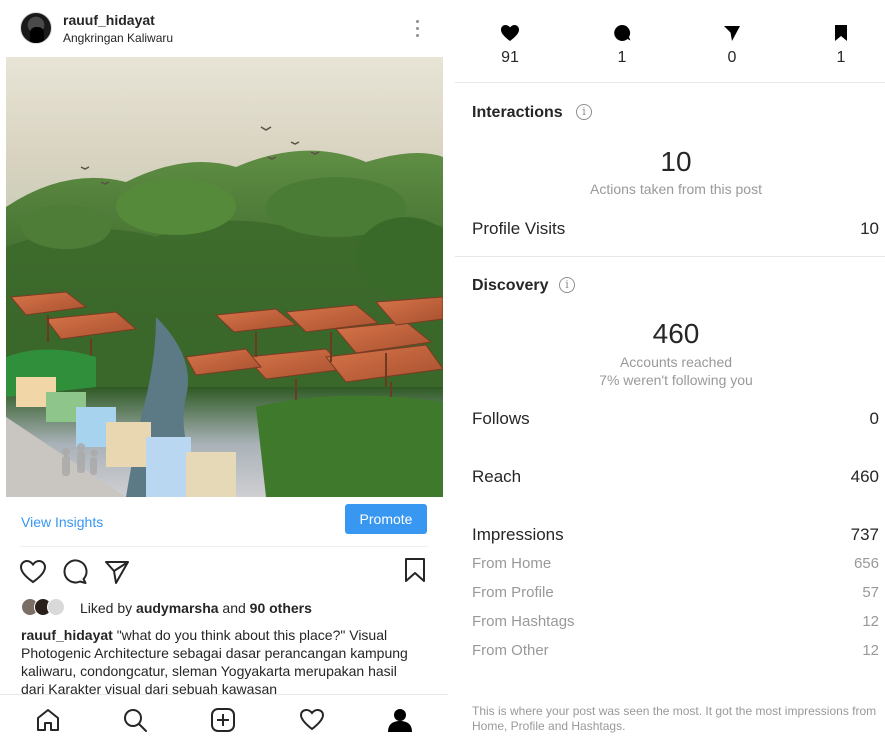 The width and height of the screenshot is (885, 743). I want to click on interactions-count: 10, so click(676, 161).